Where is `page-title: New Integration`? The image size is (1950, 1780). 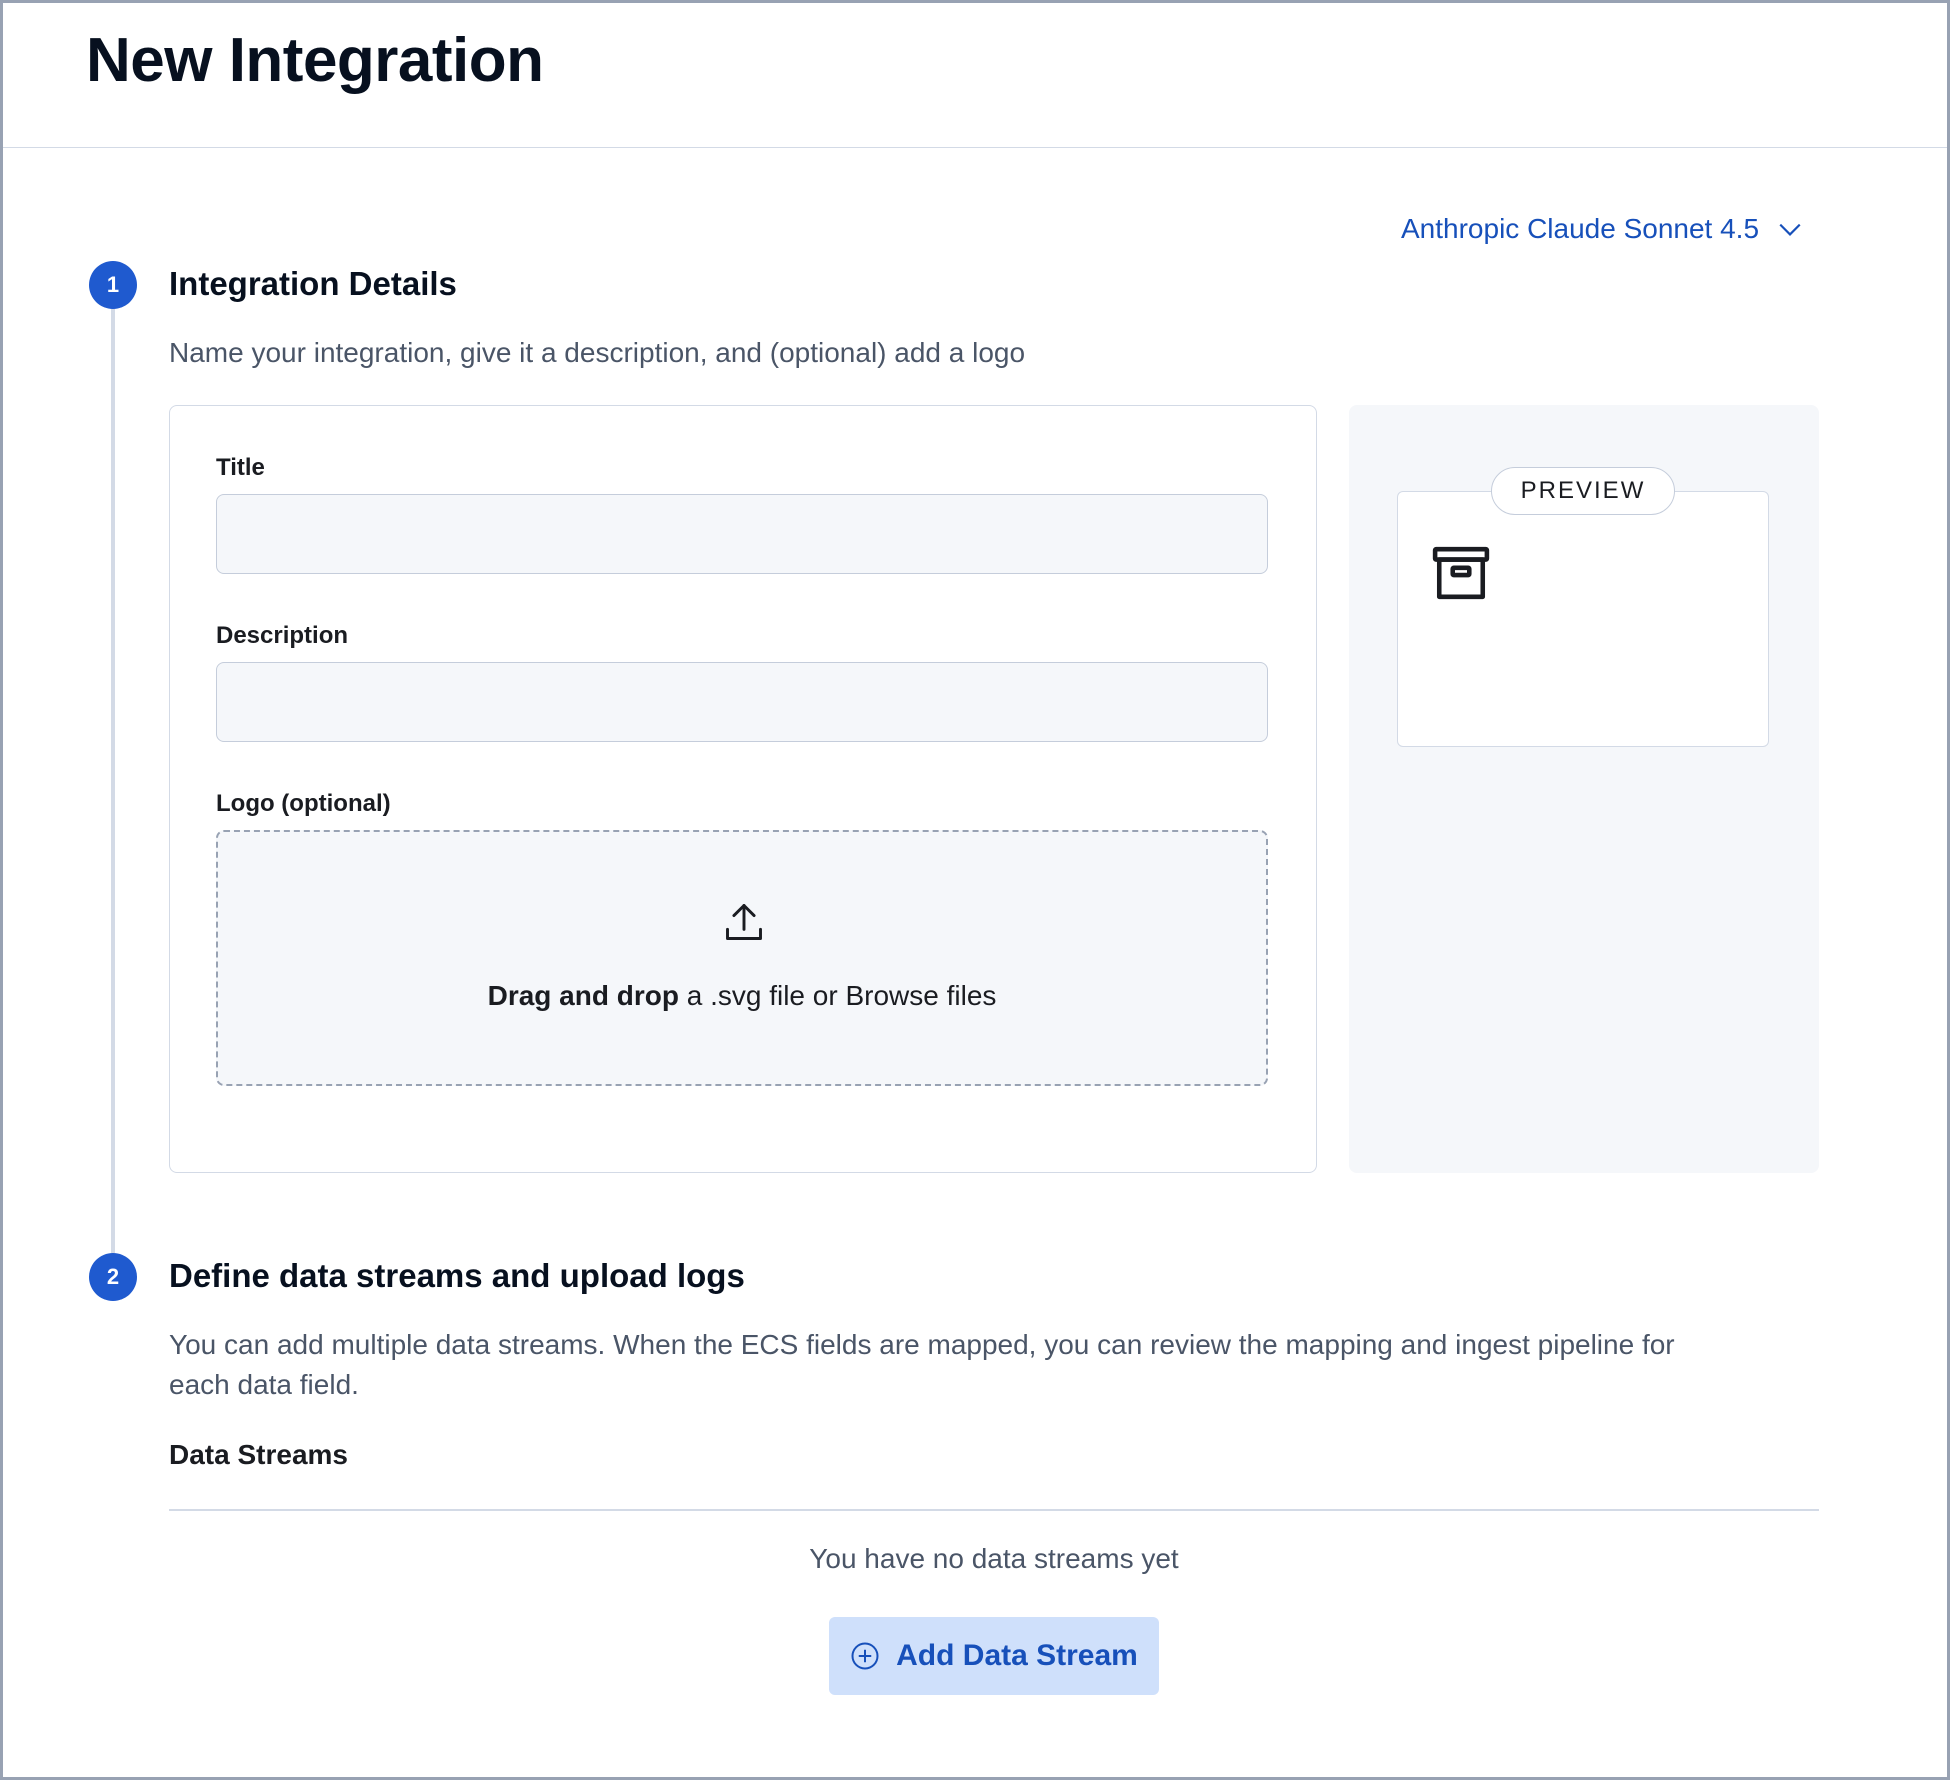
page-title: New Integration is located at coordinates (315, 60).